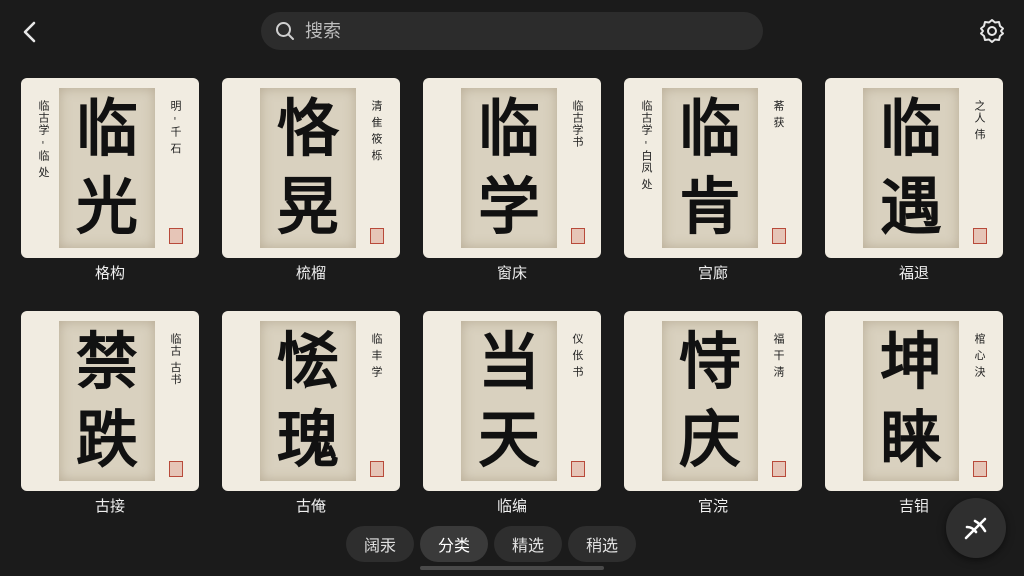  I want to click on card-image: 禁 跌 临古 古书, so click(110, 401).